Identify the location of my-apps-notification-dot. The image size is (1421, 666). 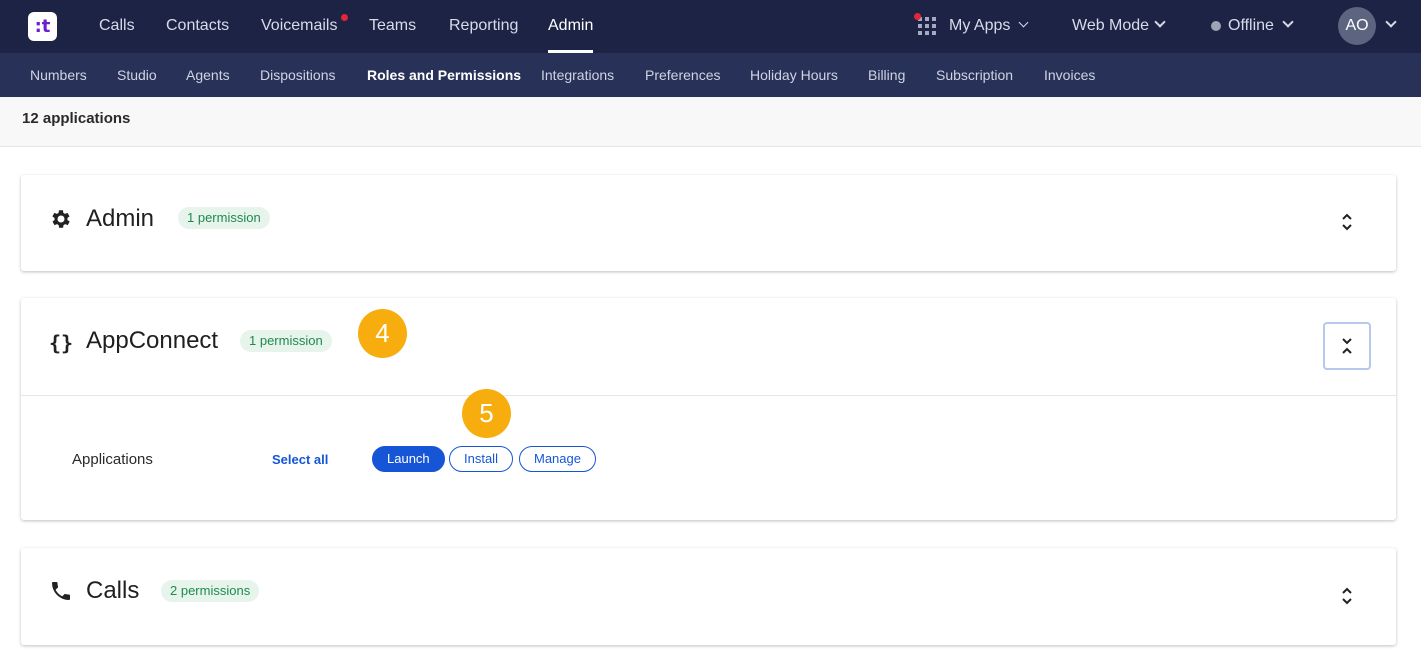
(917, 16).